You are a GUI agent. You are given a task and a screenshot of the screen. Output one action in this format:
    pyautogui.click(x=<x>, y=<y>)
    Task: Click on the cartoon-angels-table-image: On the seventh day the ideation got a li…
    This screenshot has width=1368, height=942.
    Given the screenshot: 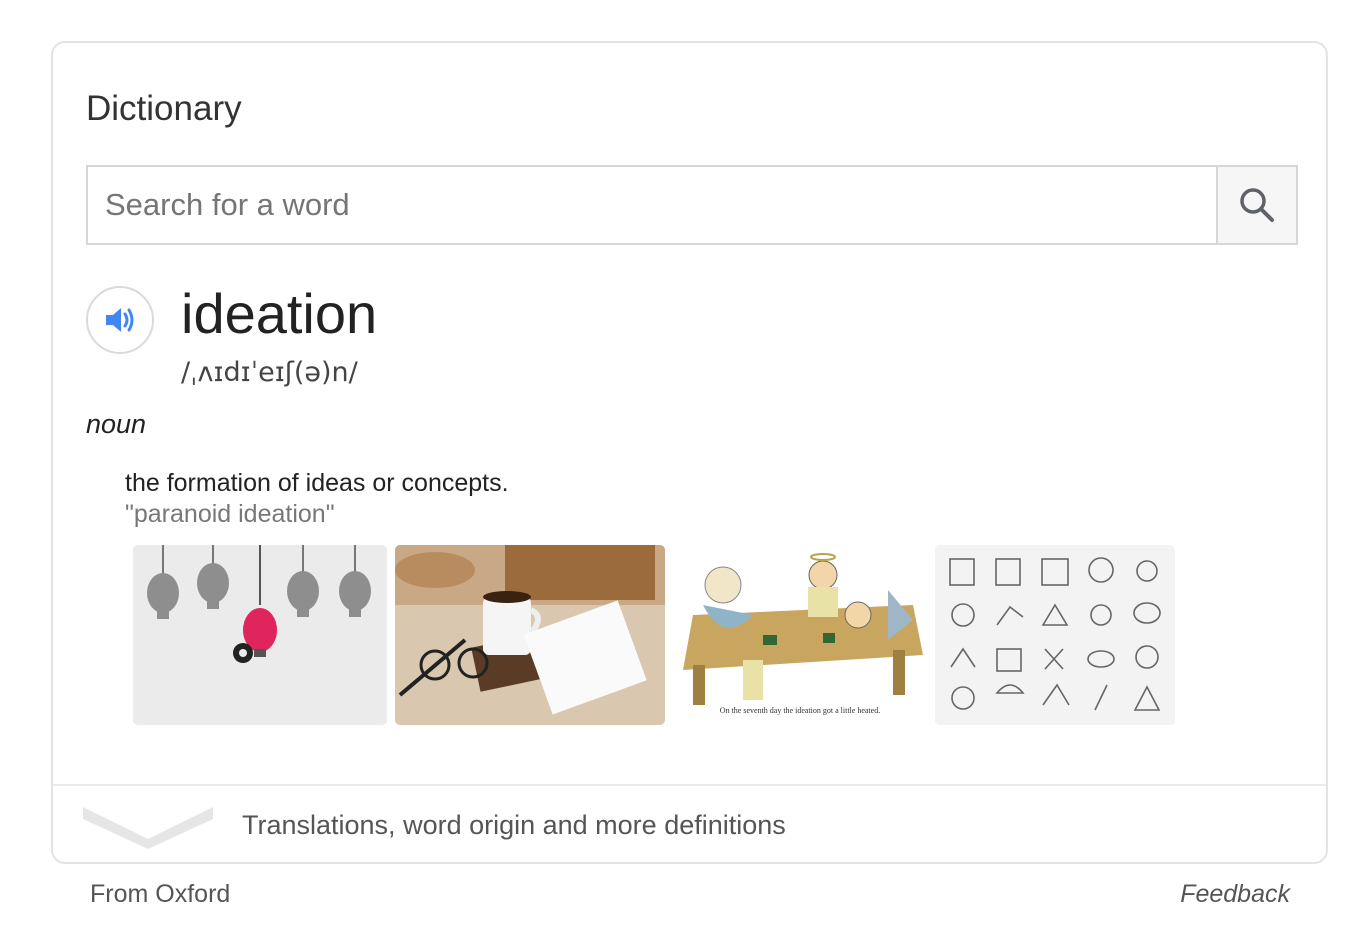 What is the action you would take?
    pyautogui.click(x=800, y=635)
    